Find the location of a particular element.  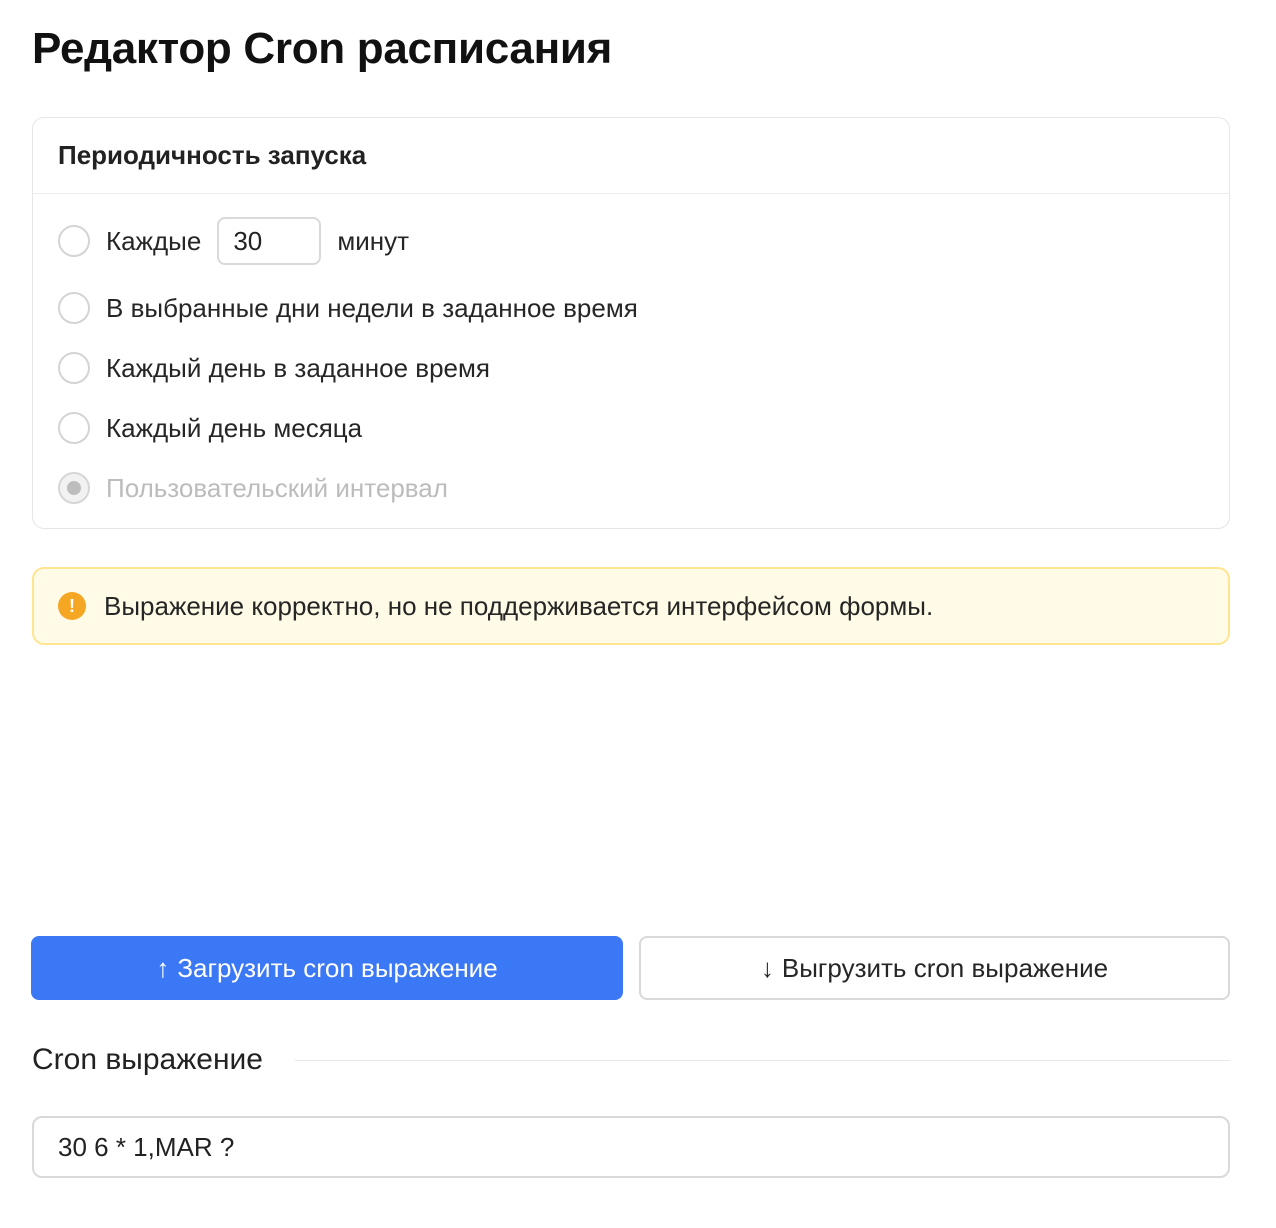

upload-cron-button: ↑ Загрузить cron выражение is located at coordinates (327, 968).